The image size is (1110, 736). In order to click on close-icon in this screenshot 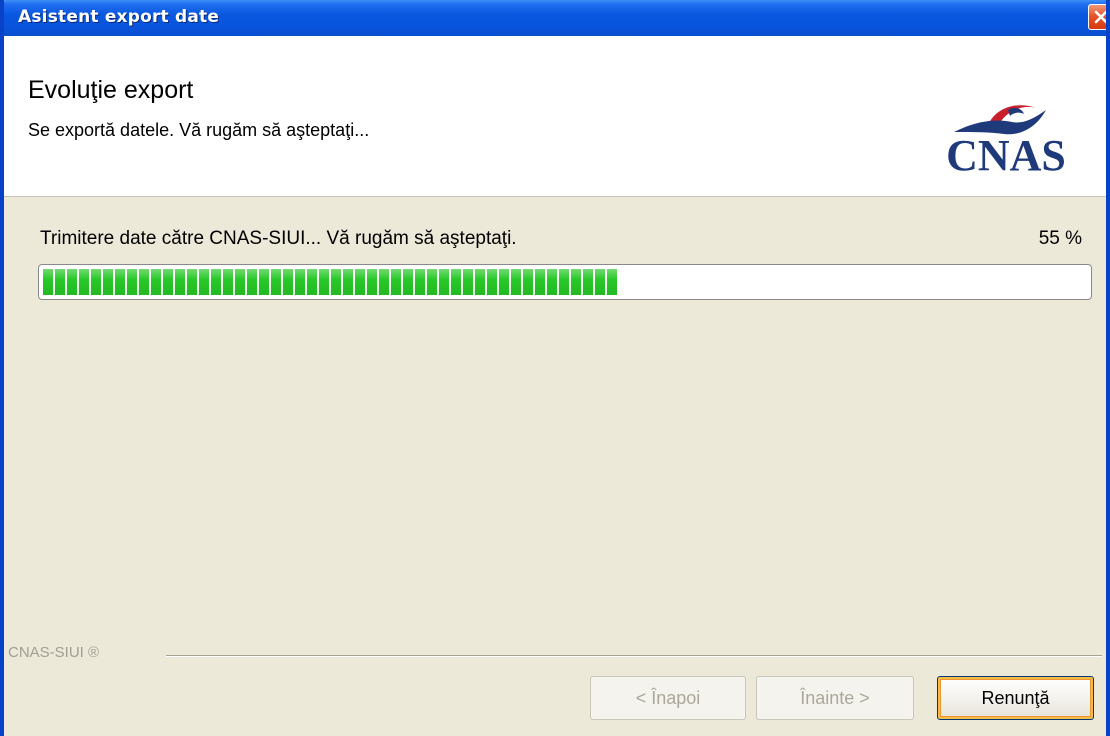, I will do `click(1100, 17)`.